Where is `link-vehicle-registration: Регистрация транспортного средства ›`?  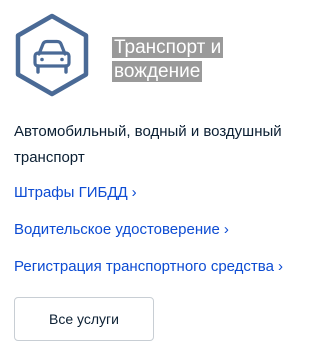 link-vehicle-registration: Регистрация транспортного средства › is located at coordinates (172, 267).